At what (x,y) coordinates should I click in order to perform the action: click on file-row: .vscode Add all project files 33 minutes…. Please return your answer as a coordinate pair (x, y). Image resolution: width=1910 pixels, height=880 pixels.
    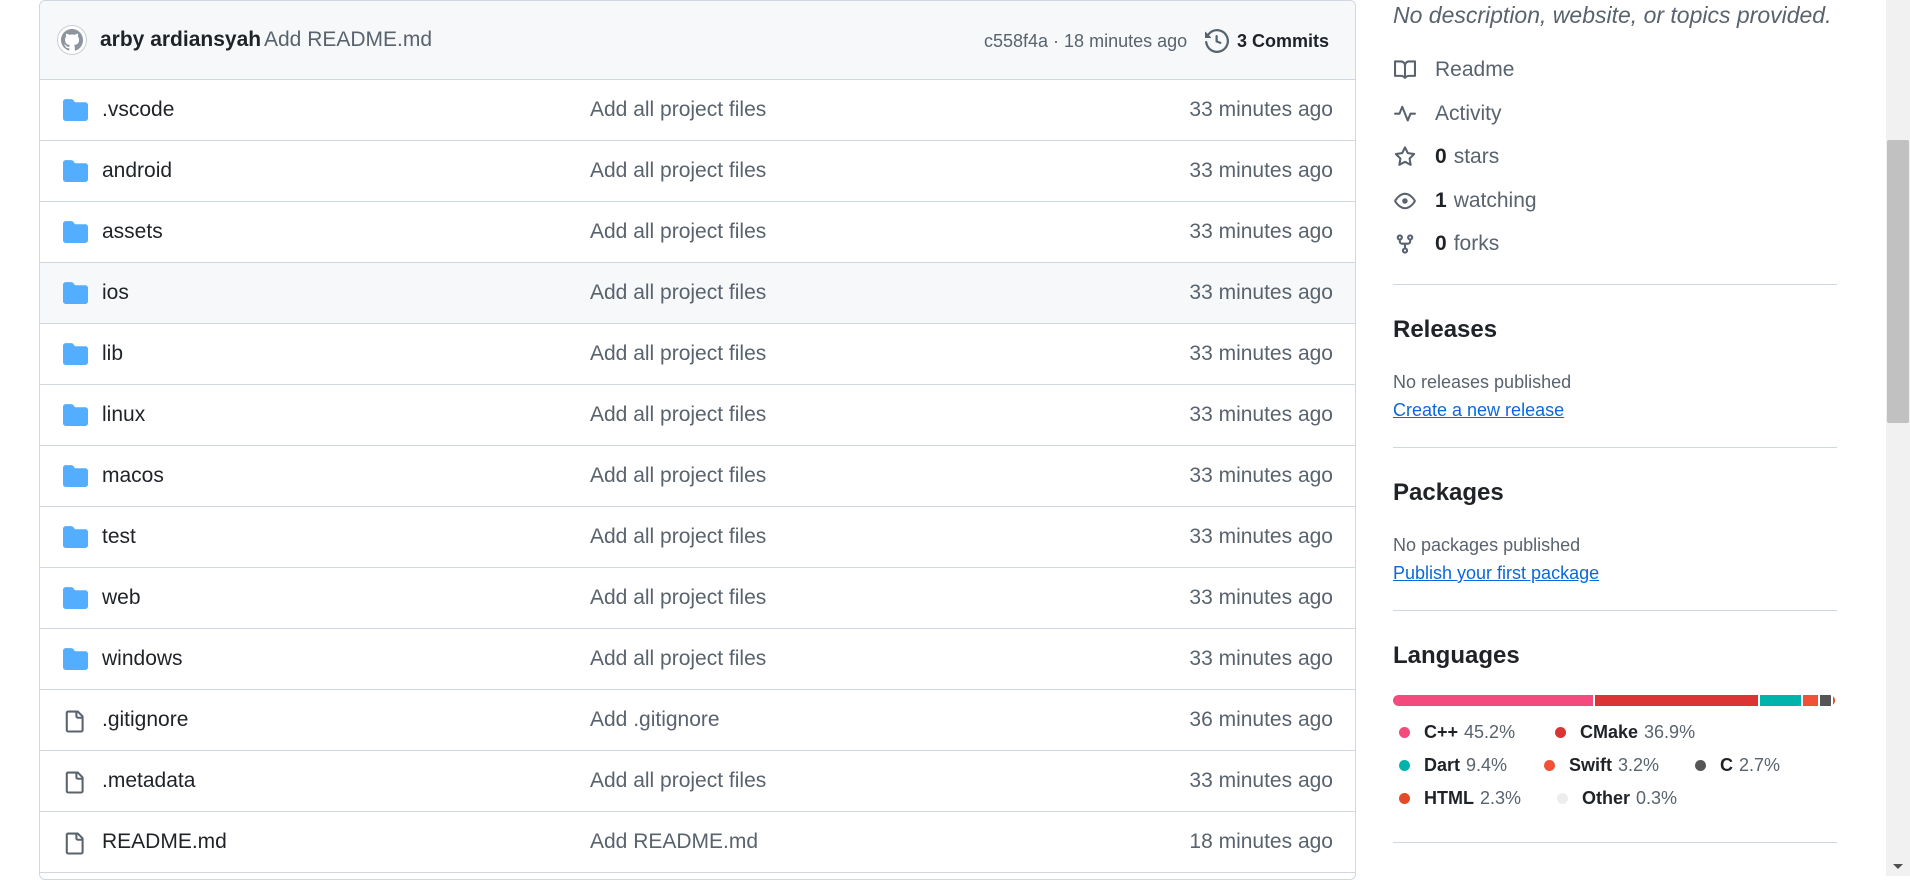
    Looking at the image, I should click on (697, 110).